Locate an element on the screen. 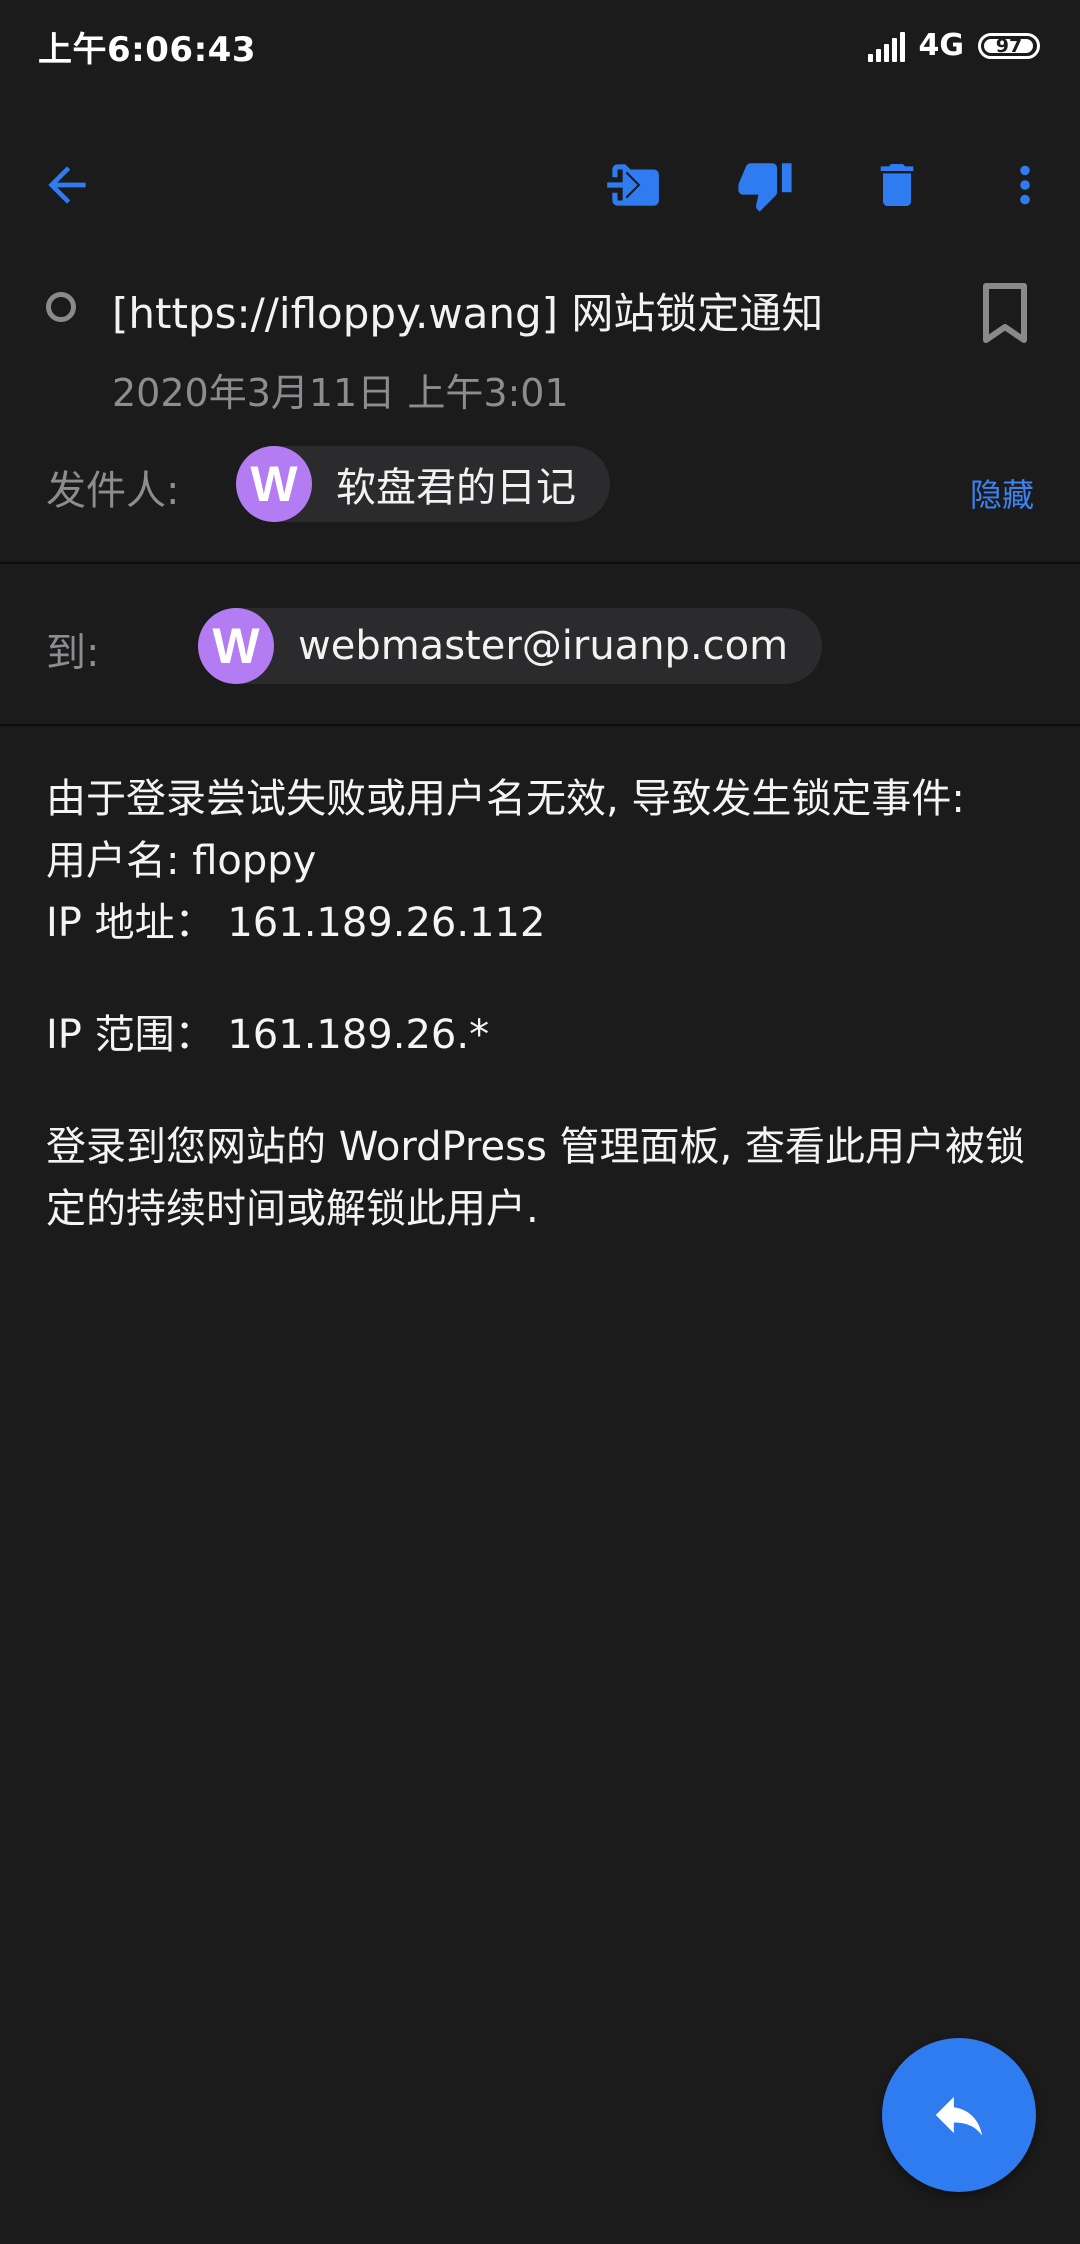 This screenshot has height=2244, width=1080. battery-level: 97 is located at coordinates (1009, 45).